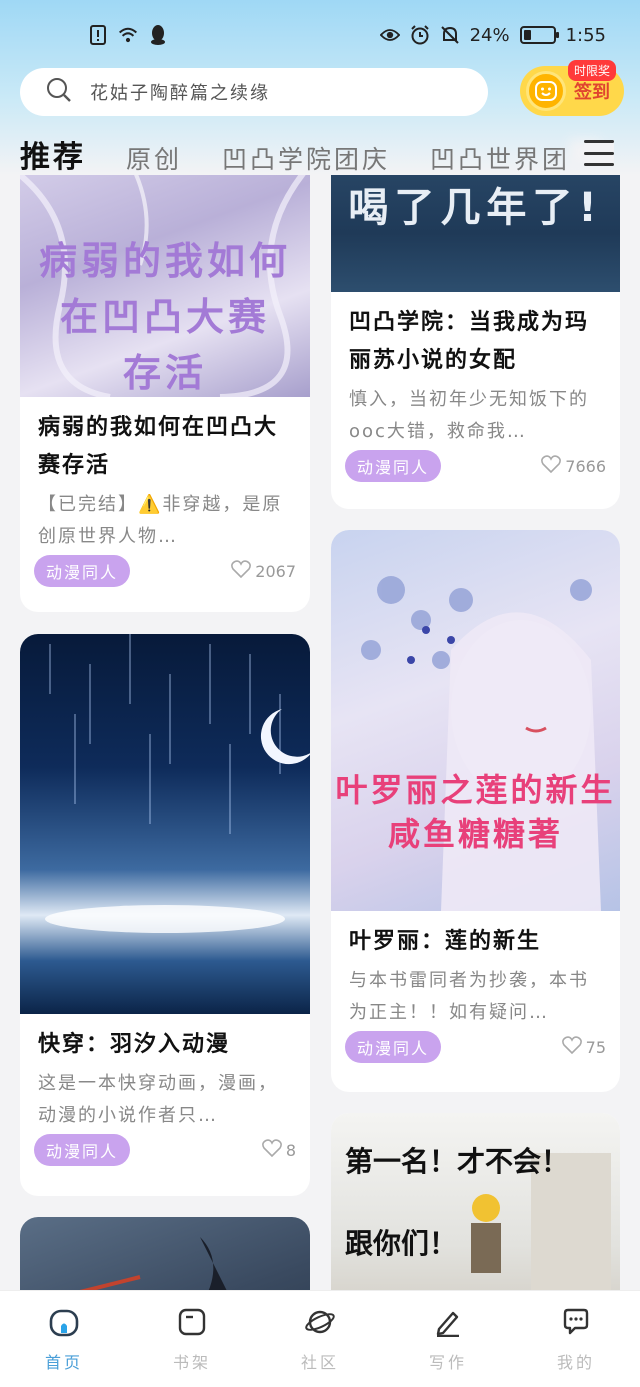  Describe the element at coordinates (475, 233) in the screenshot. I see `book-cover: 喝了几年了!` at that location.